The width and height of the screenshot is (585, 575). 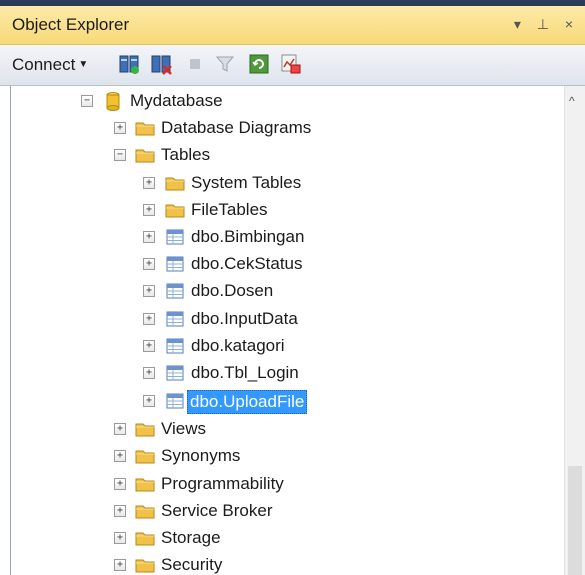 I want to click on filter-icon, so click(x=225, y=64).